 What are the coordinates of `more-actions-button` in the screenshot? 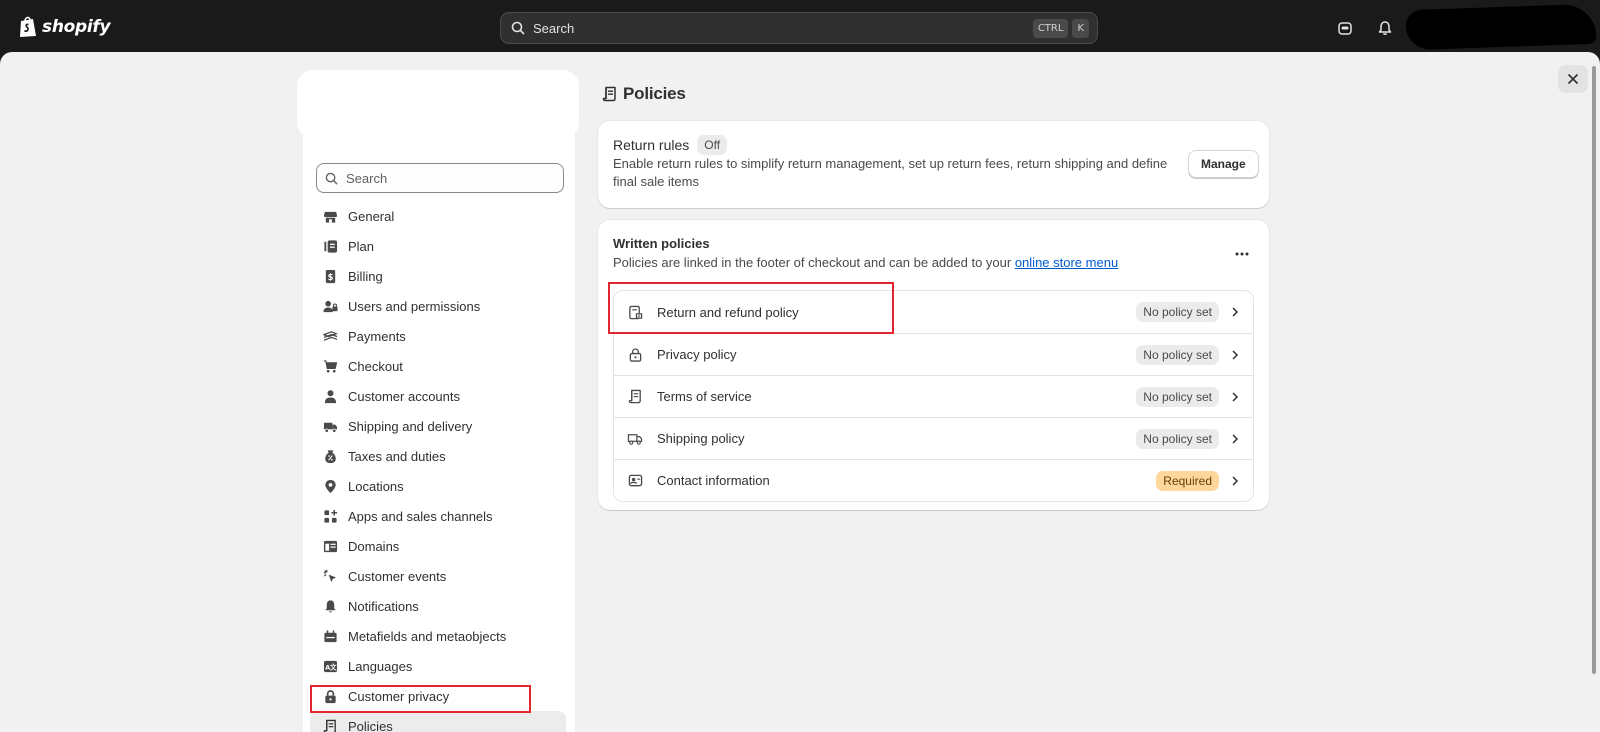 It's located at (1242, 254).